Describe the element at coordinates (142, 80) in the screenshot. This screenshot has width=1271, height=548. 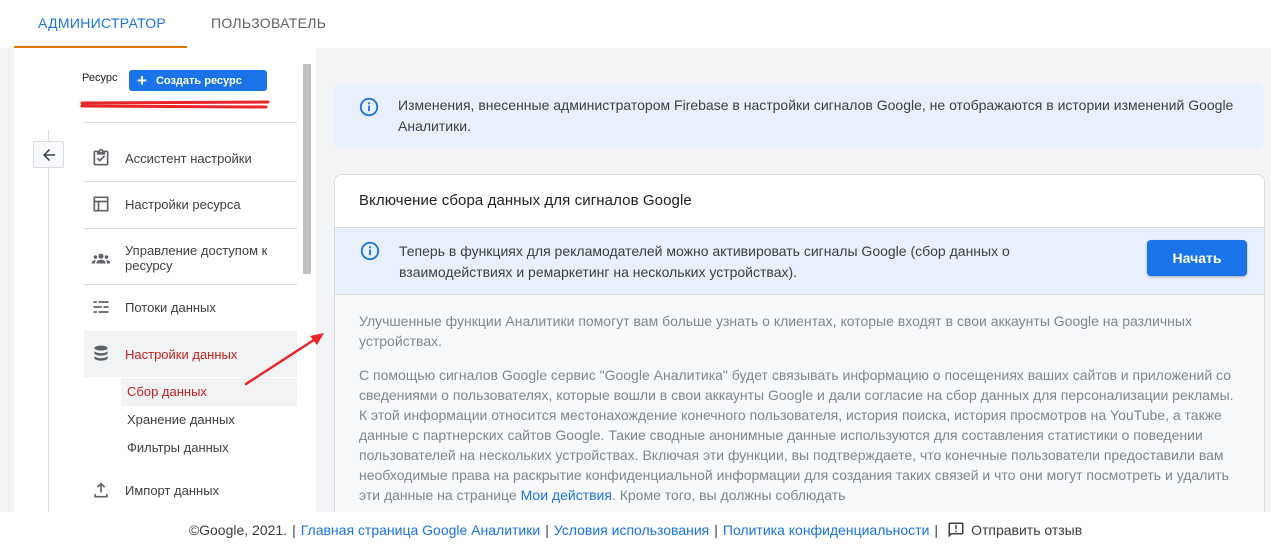
I see `plus-icon: +` at that location.